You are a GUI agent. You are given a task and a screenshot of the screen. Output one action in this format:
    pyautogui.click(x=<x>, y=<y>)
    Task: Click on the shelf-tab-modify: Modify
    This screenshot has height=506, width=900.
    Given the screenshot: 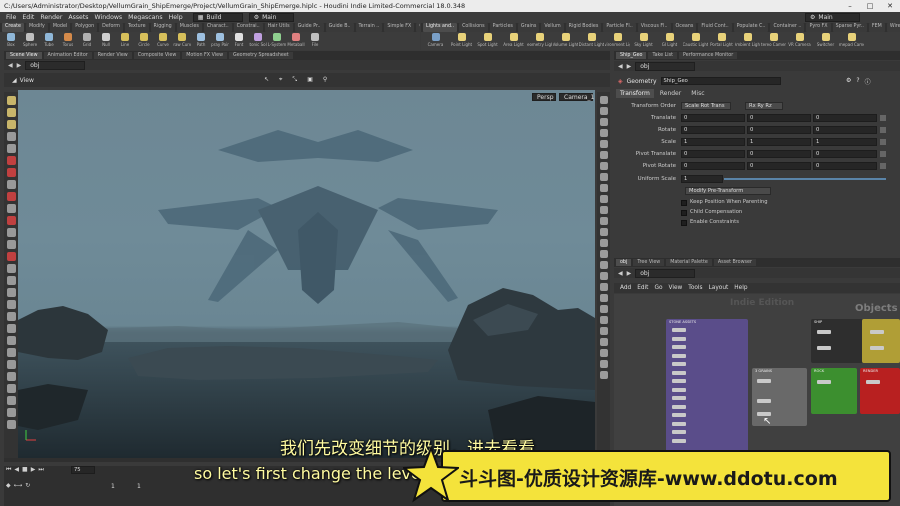 What is the action you would take?
    pyautogui.click(x=36, y=27)
    